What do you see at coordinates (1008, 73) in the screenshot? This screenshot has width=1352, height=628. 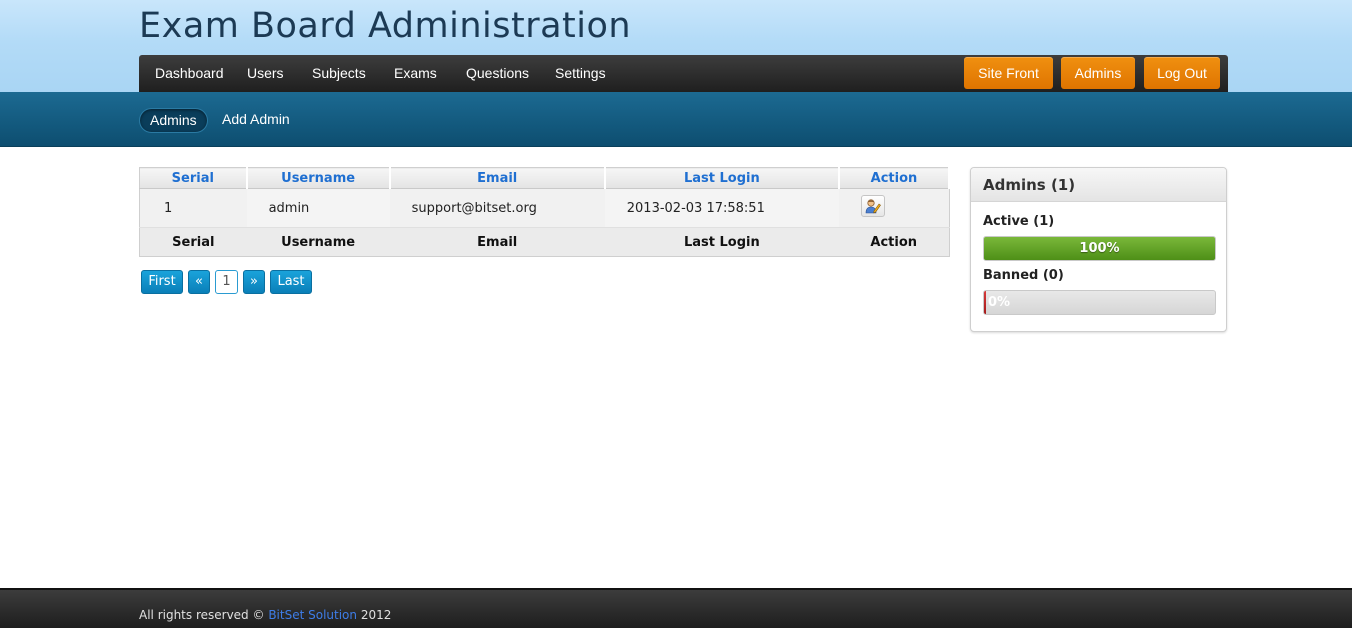 I see `site-front-button: Site Front` at bounding box center [1008, 73].